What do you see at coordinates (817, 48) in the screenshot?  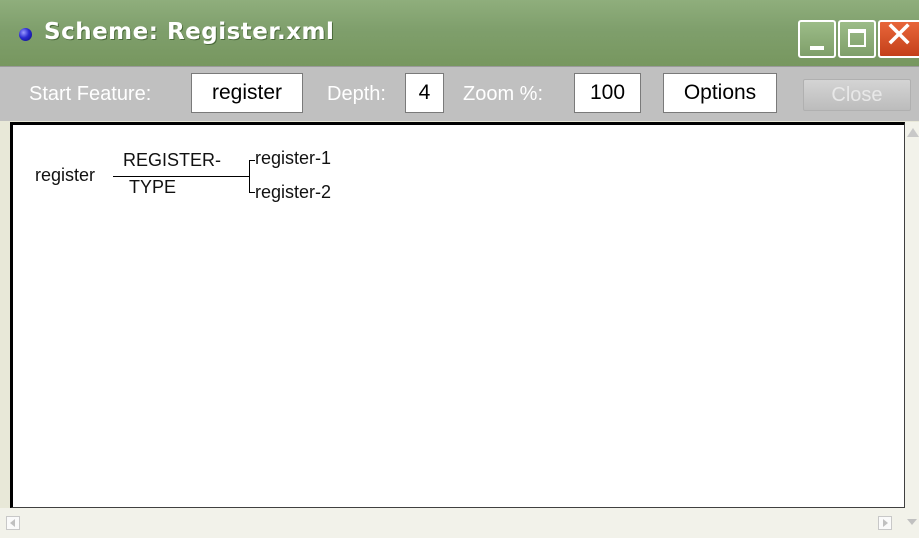 I see `minimize-icon` at bounding box center [817, 48].